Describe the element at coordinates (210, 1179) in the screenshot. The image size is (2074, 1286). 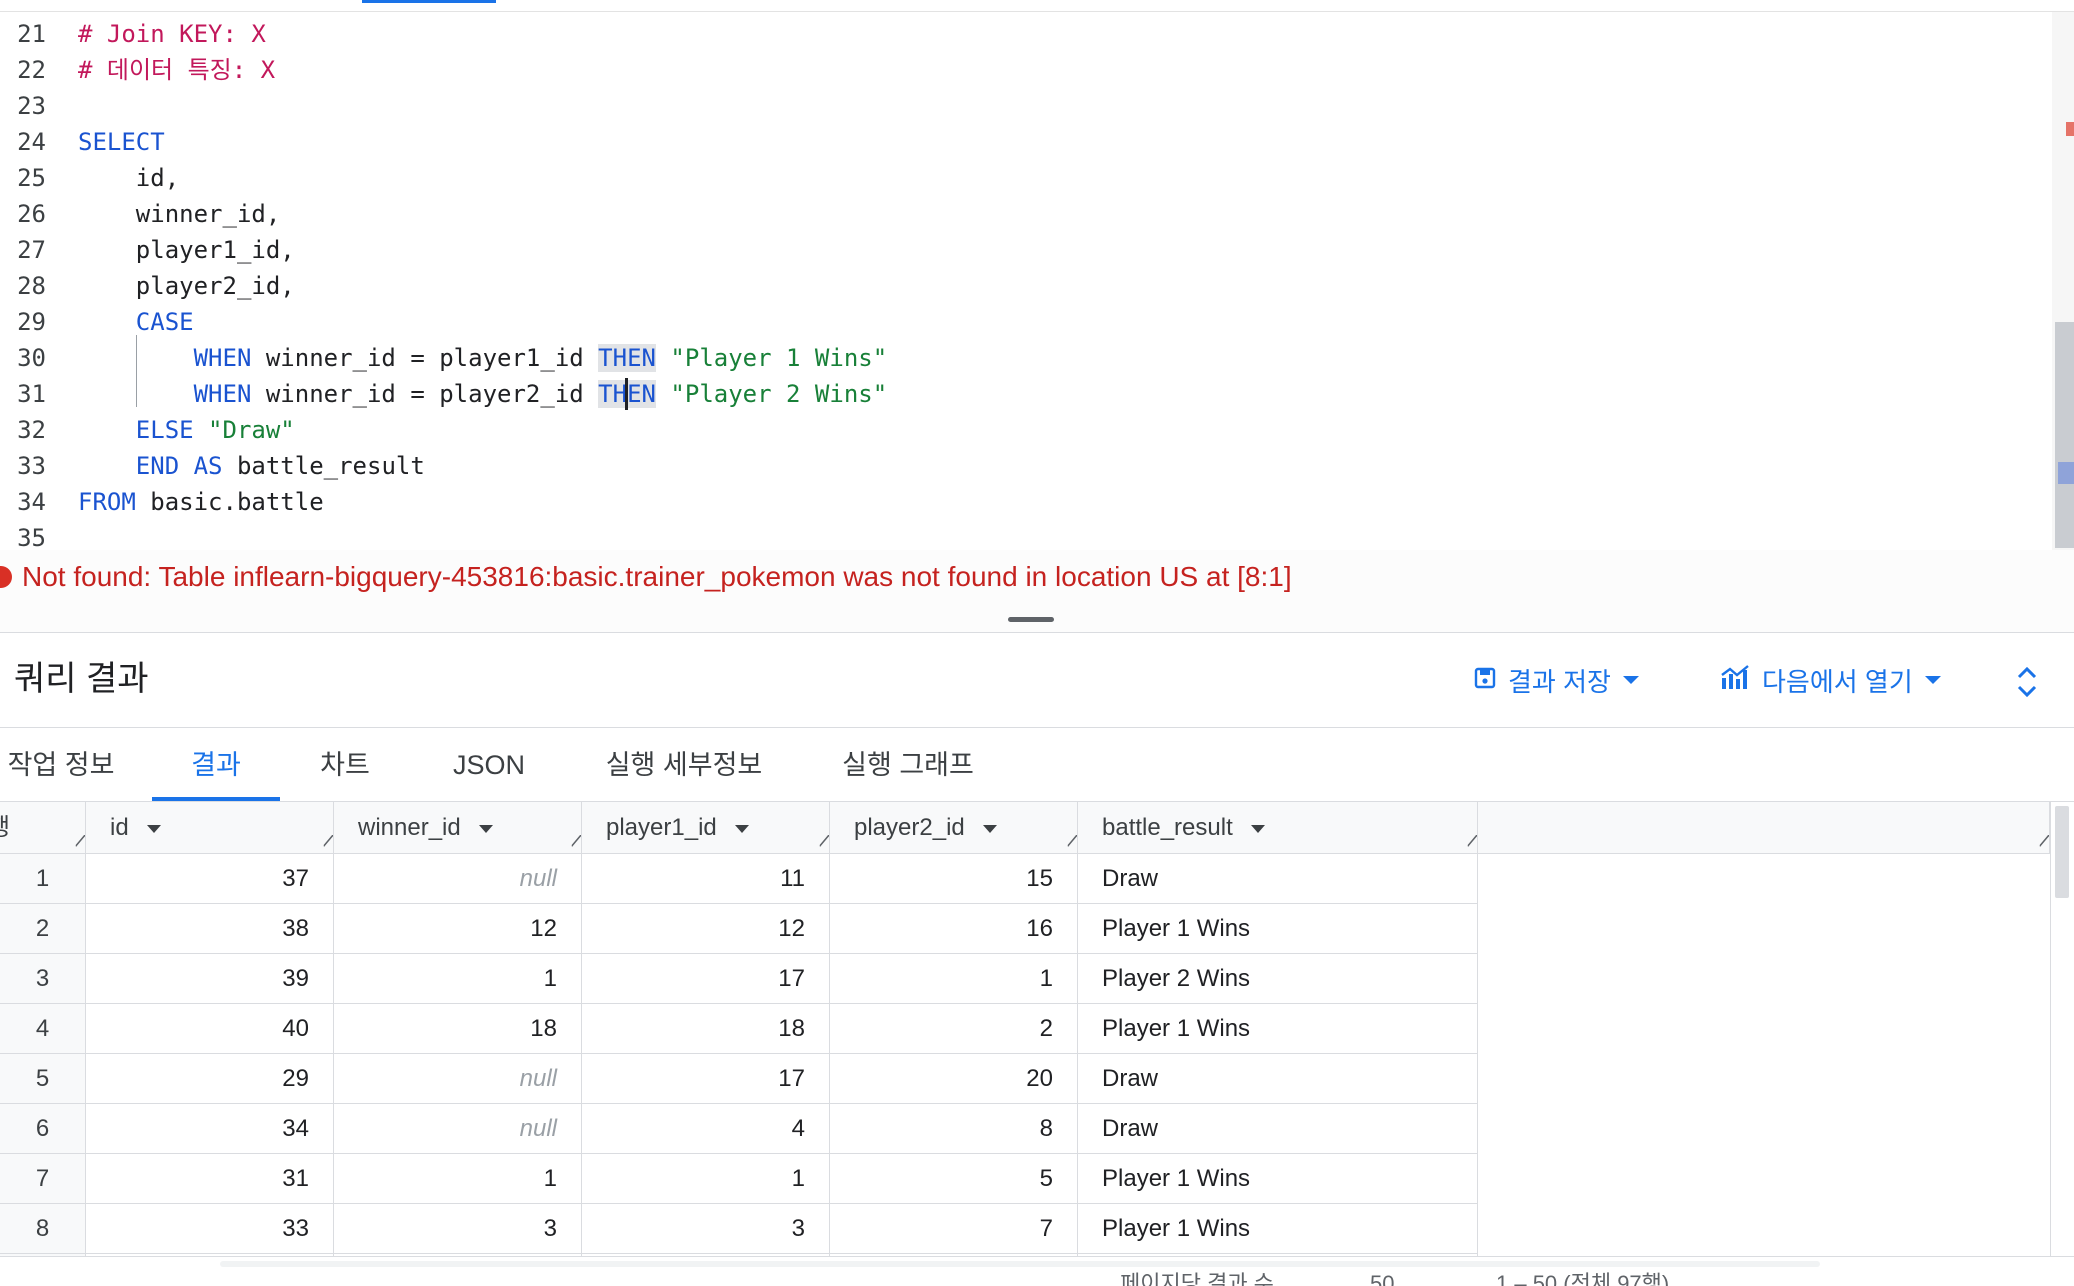
I see `table-cell: 31` at that location.